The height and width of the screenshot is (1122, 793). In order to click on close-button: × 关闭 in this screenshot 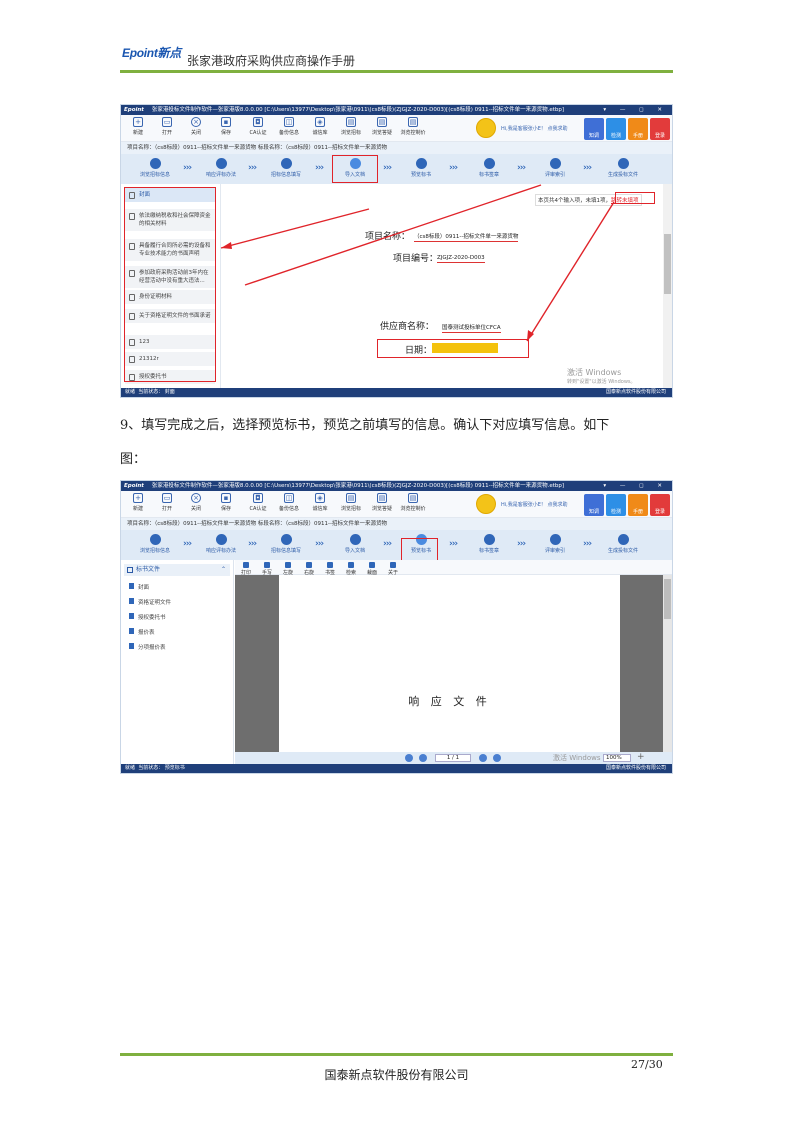, I will do `click(196, 502)`.